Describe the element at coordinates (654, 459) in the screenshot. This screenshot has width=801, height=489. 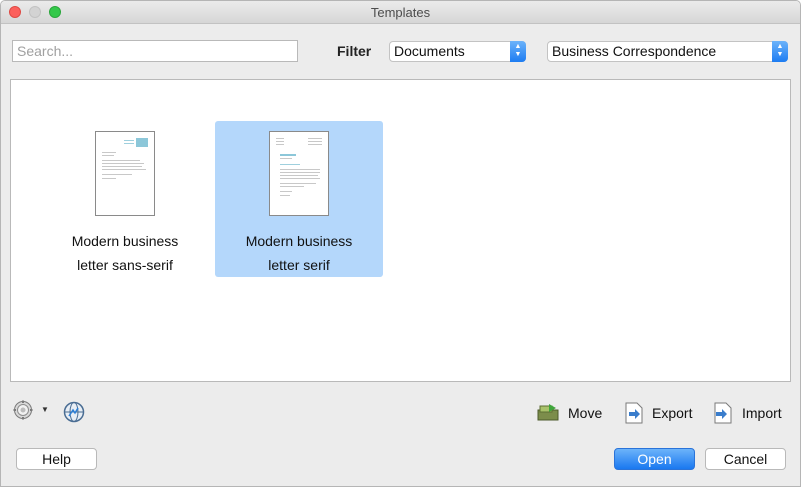
I see `open-button: Open` at that location.